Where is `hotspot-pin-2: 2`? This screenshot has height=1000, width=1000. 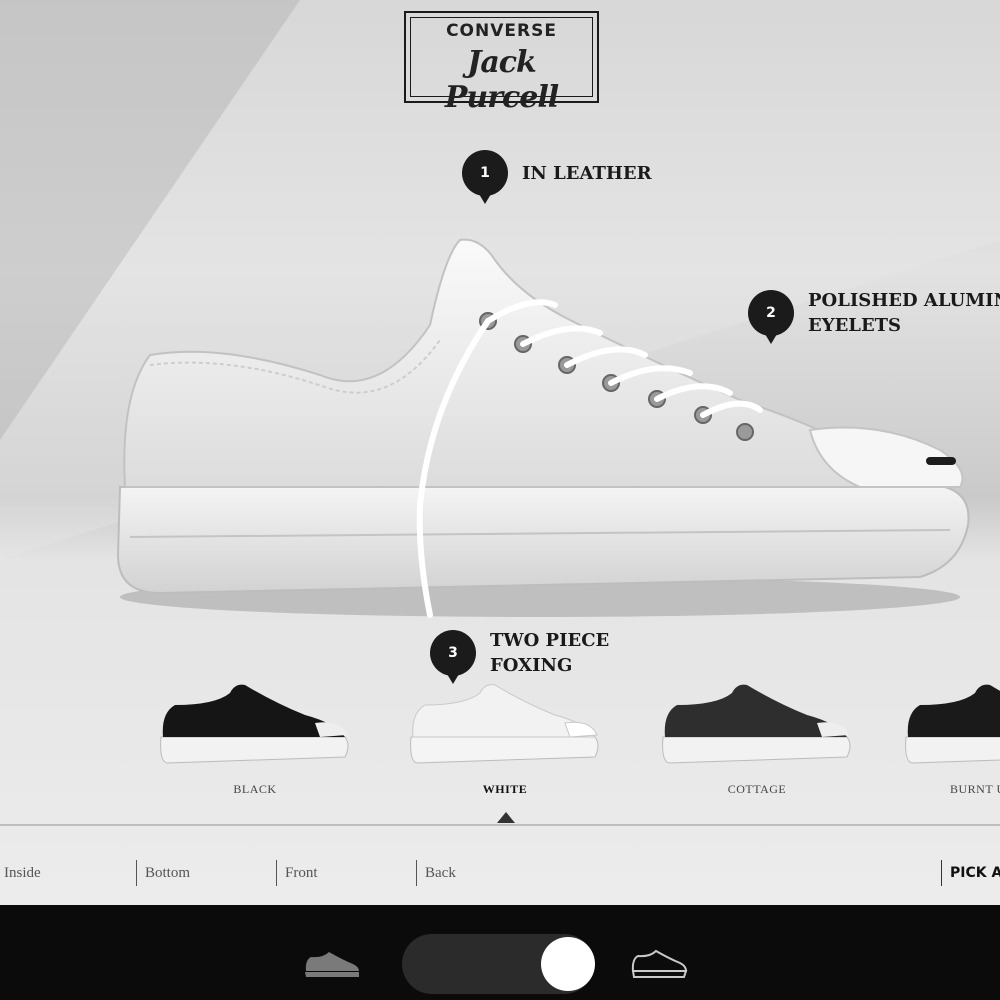 hotspot-pin-2: 2 is located at coordinates (771, 317).